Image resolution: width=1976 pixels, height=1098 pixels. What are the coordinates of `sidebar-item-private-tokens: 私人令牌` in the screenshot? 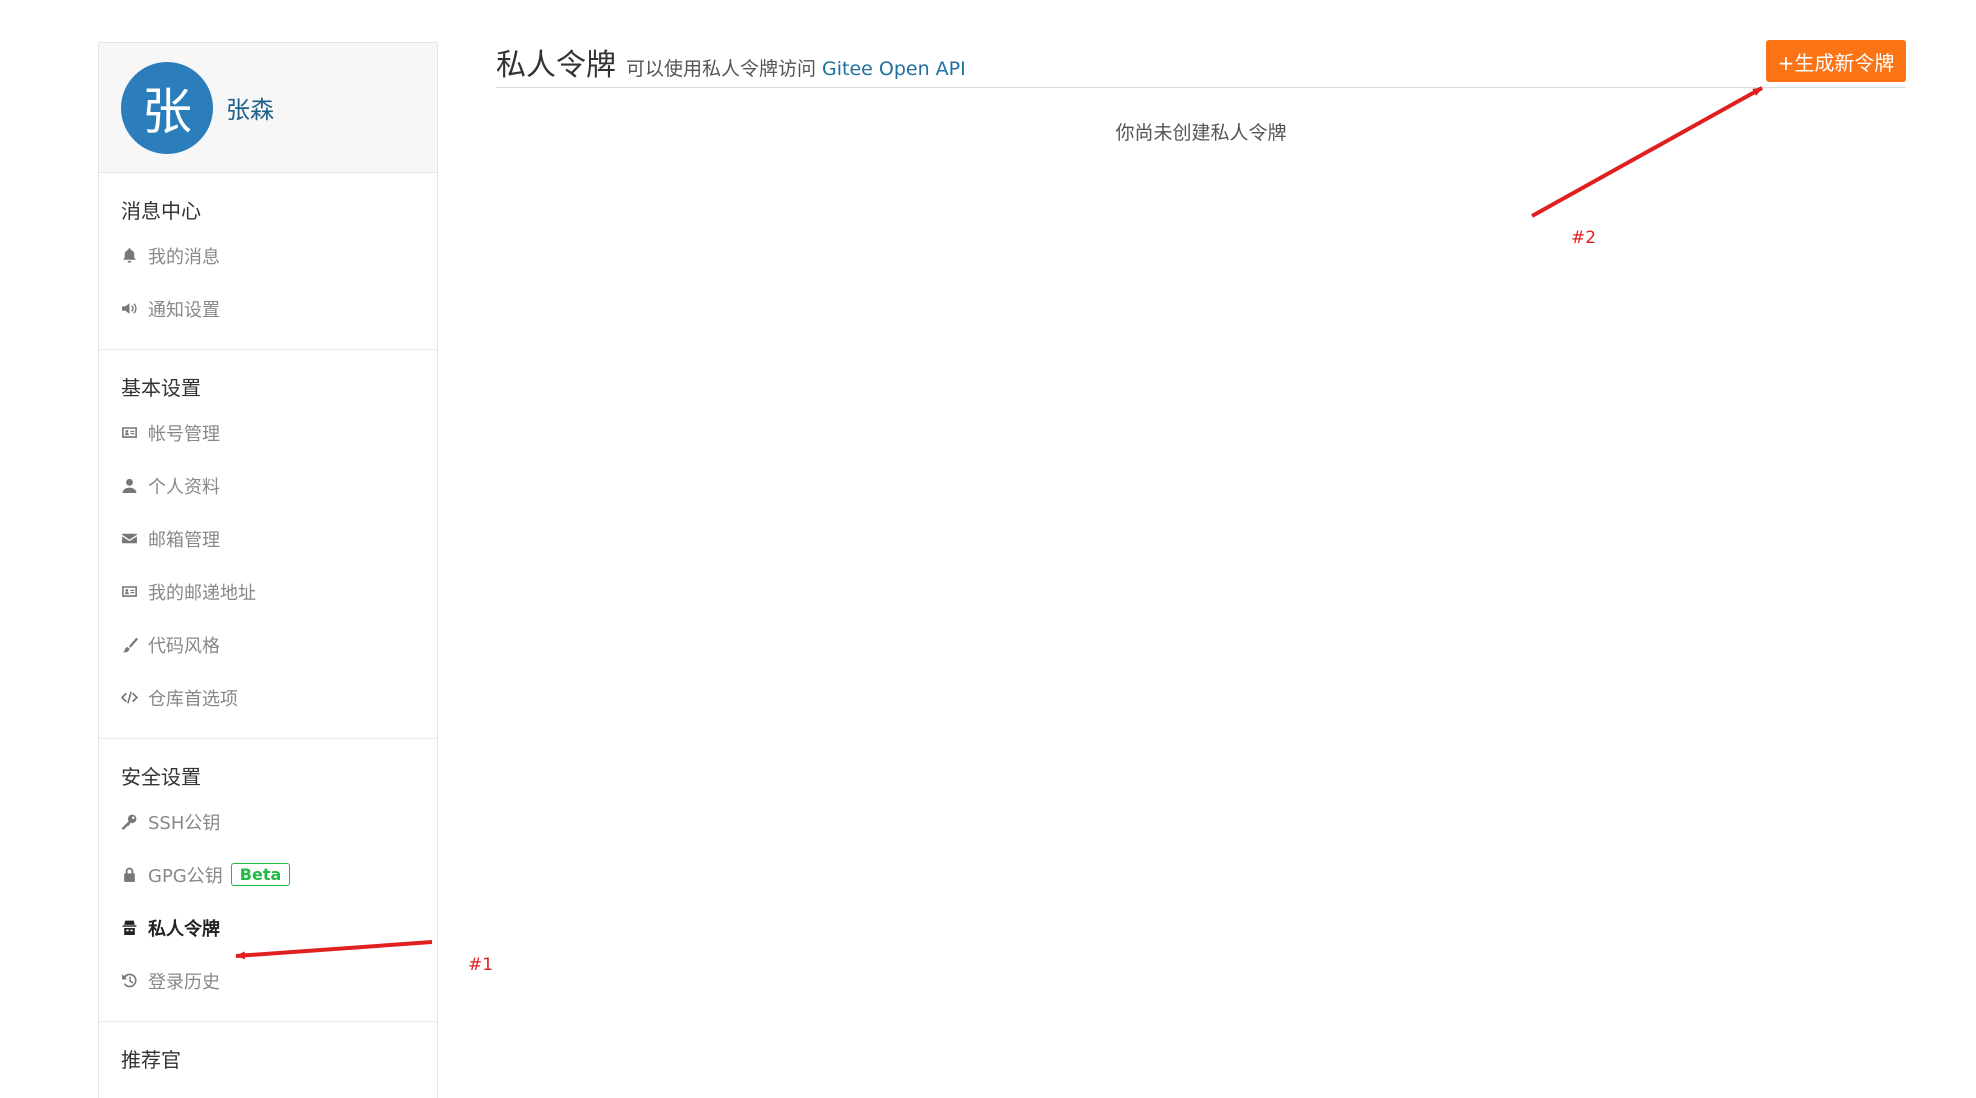 It's located at (268, 927).